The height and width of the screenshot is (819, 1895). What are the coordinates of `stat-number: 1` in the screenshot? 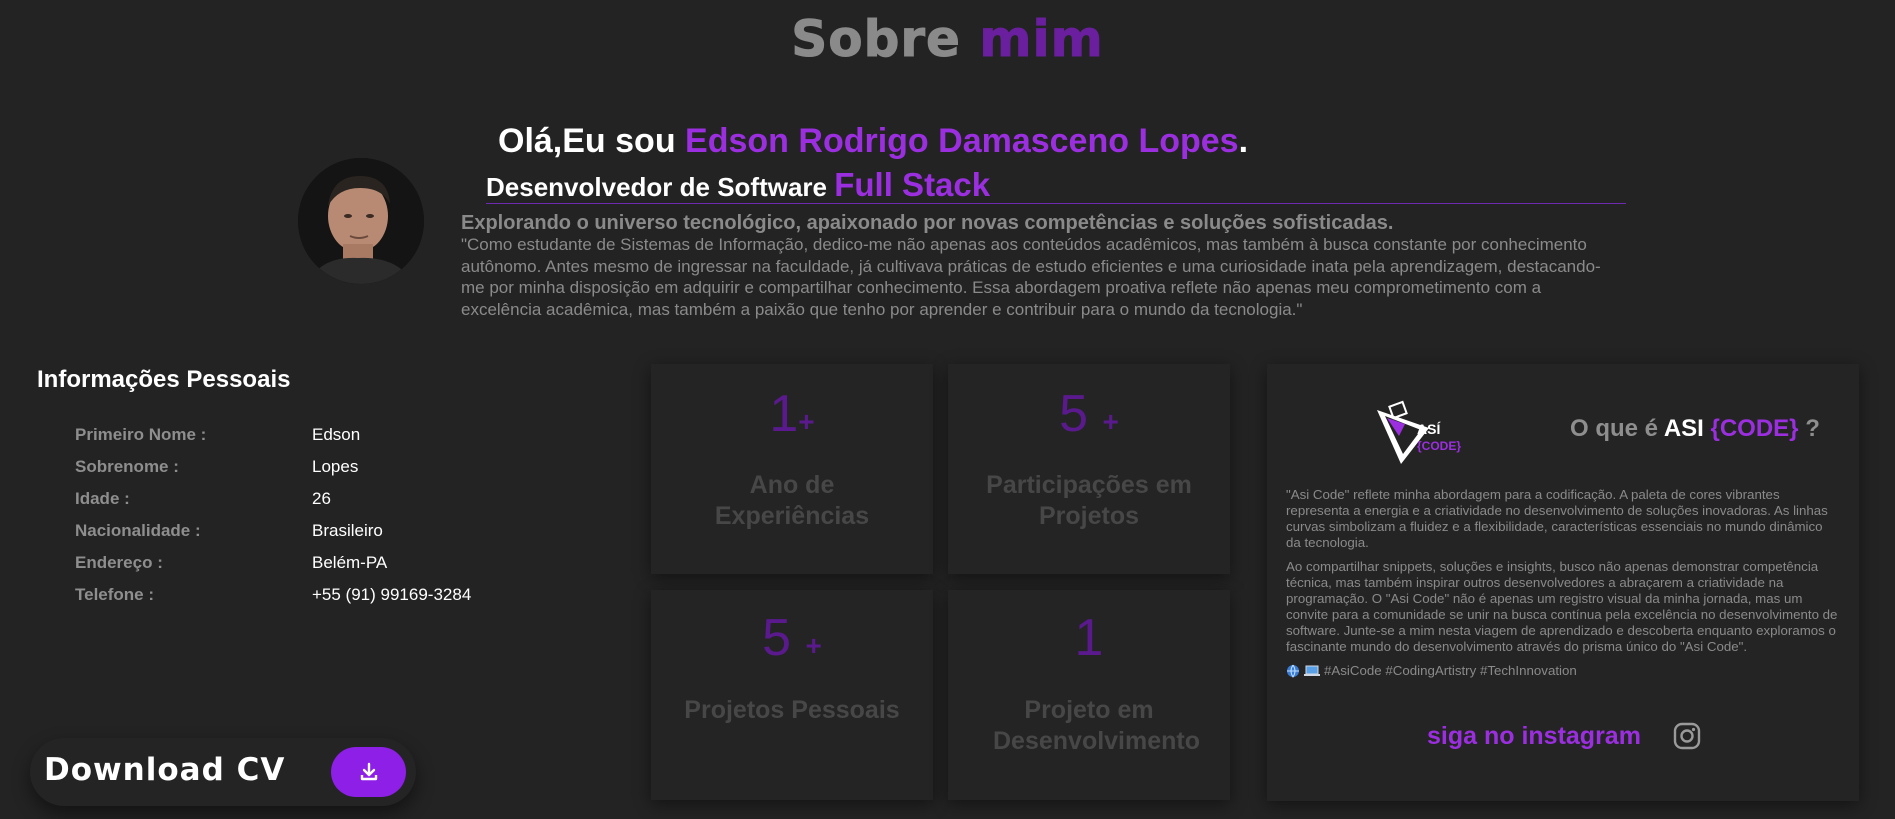 It's located at (1089, 638).